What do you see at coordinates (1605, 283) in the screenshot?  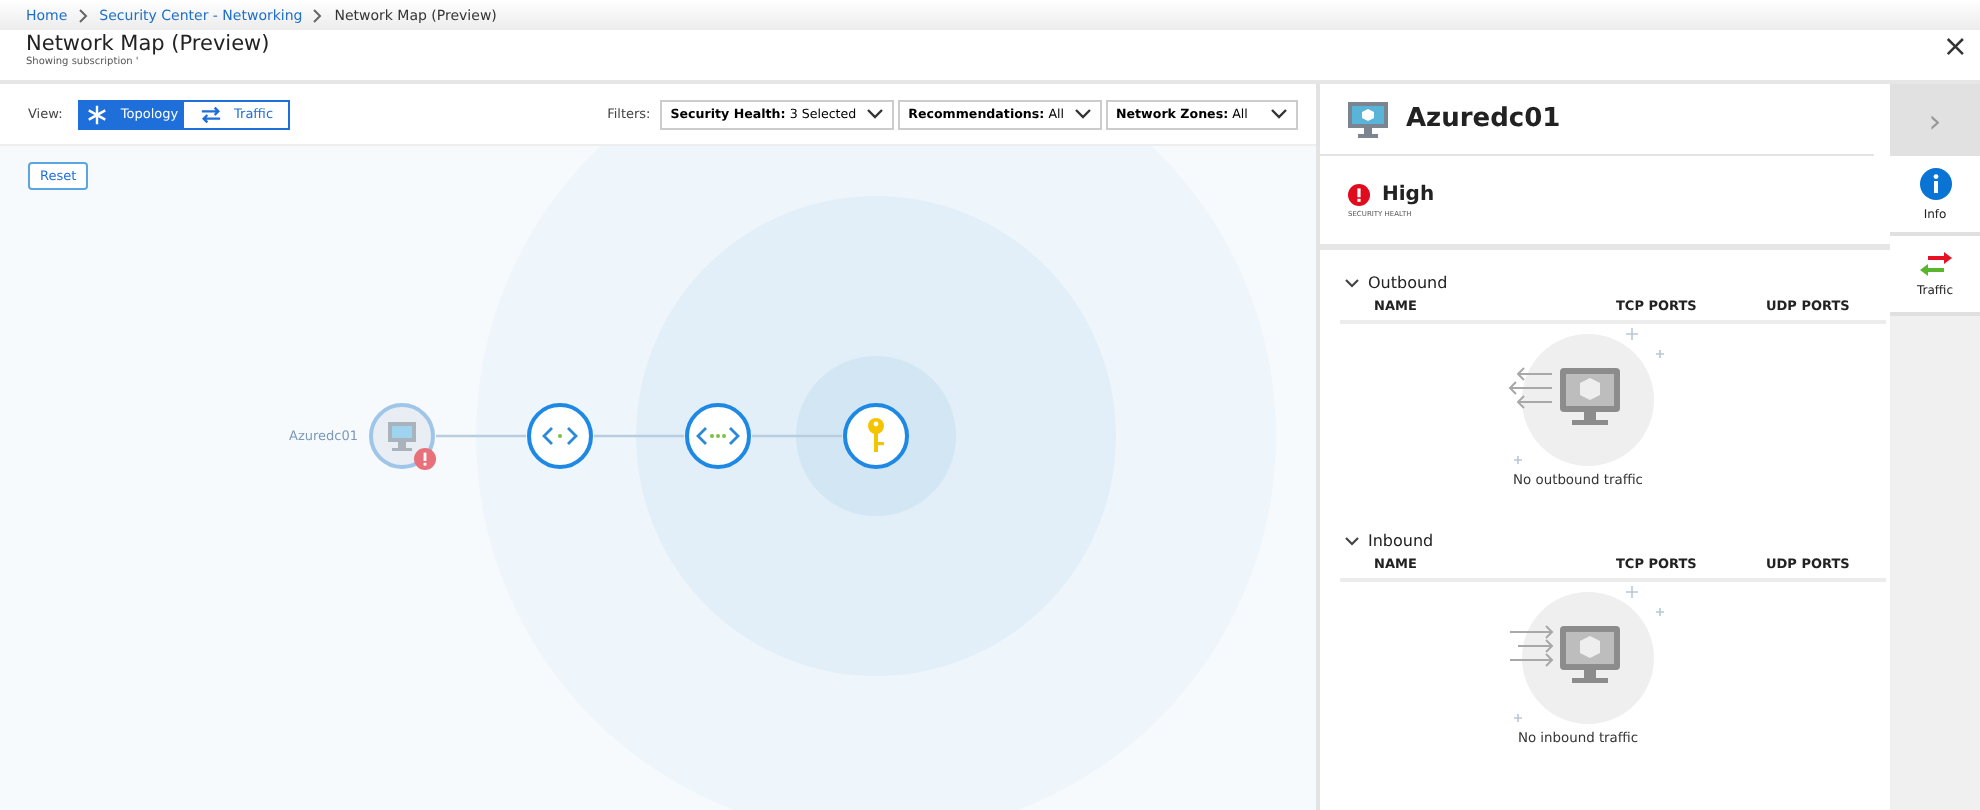 I see `section-toggle: Outbound` at bounding box center [1605, 283].